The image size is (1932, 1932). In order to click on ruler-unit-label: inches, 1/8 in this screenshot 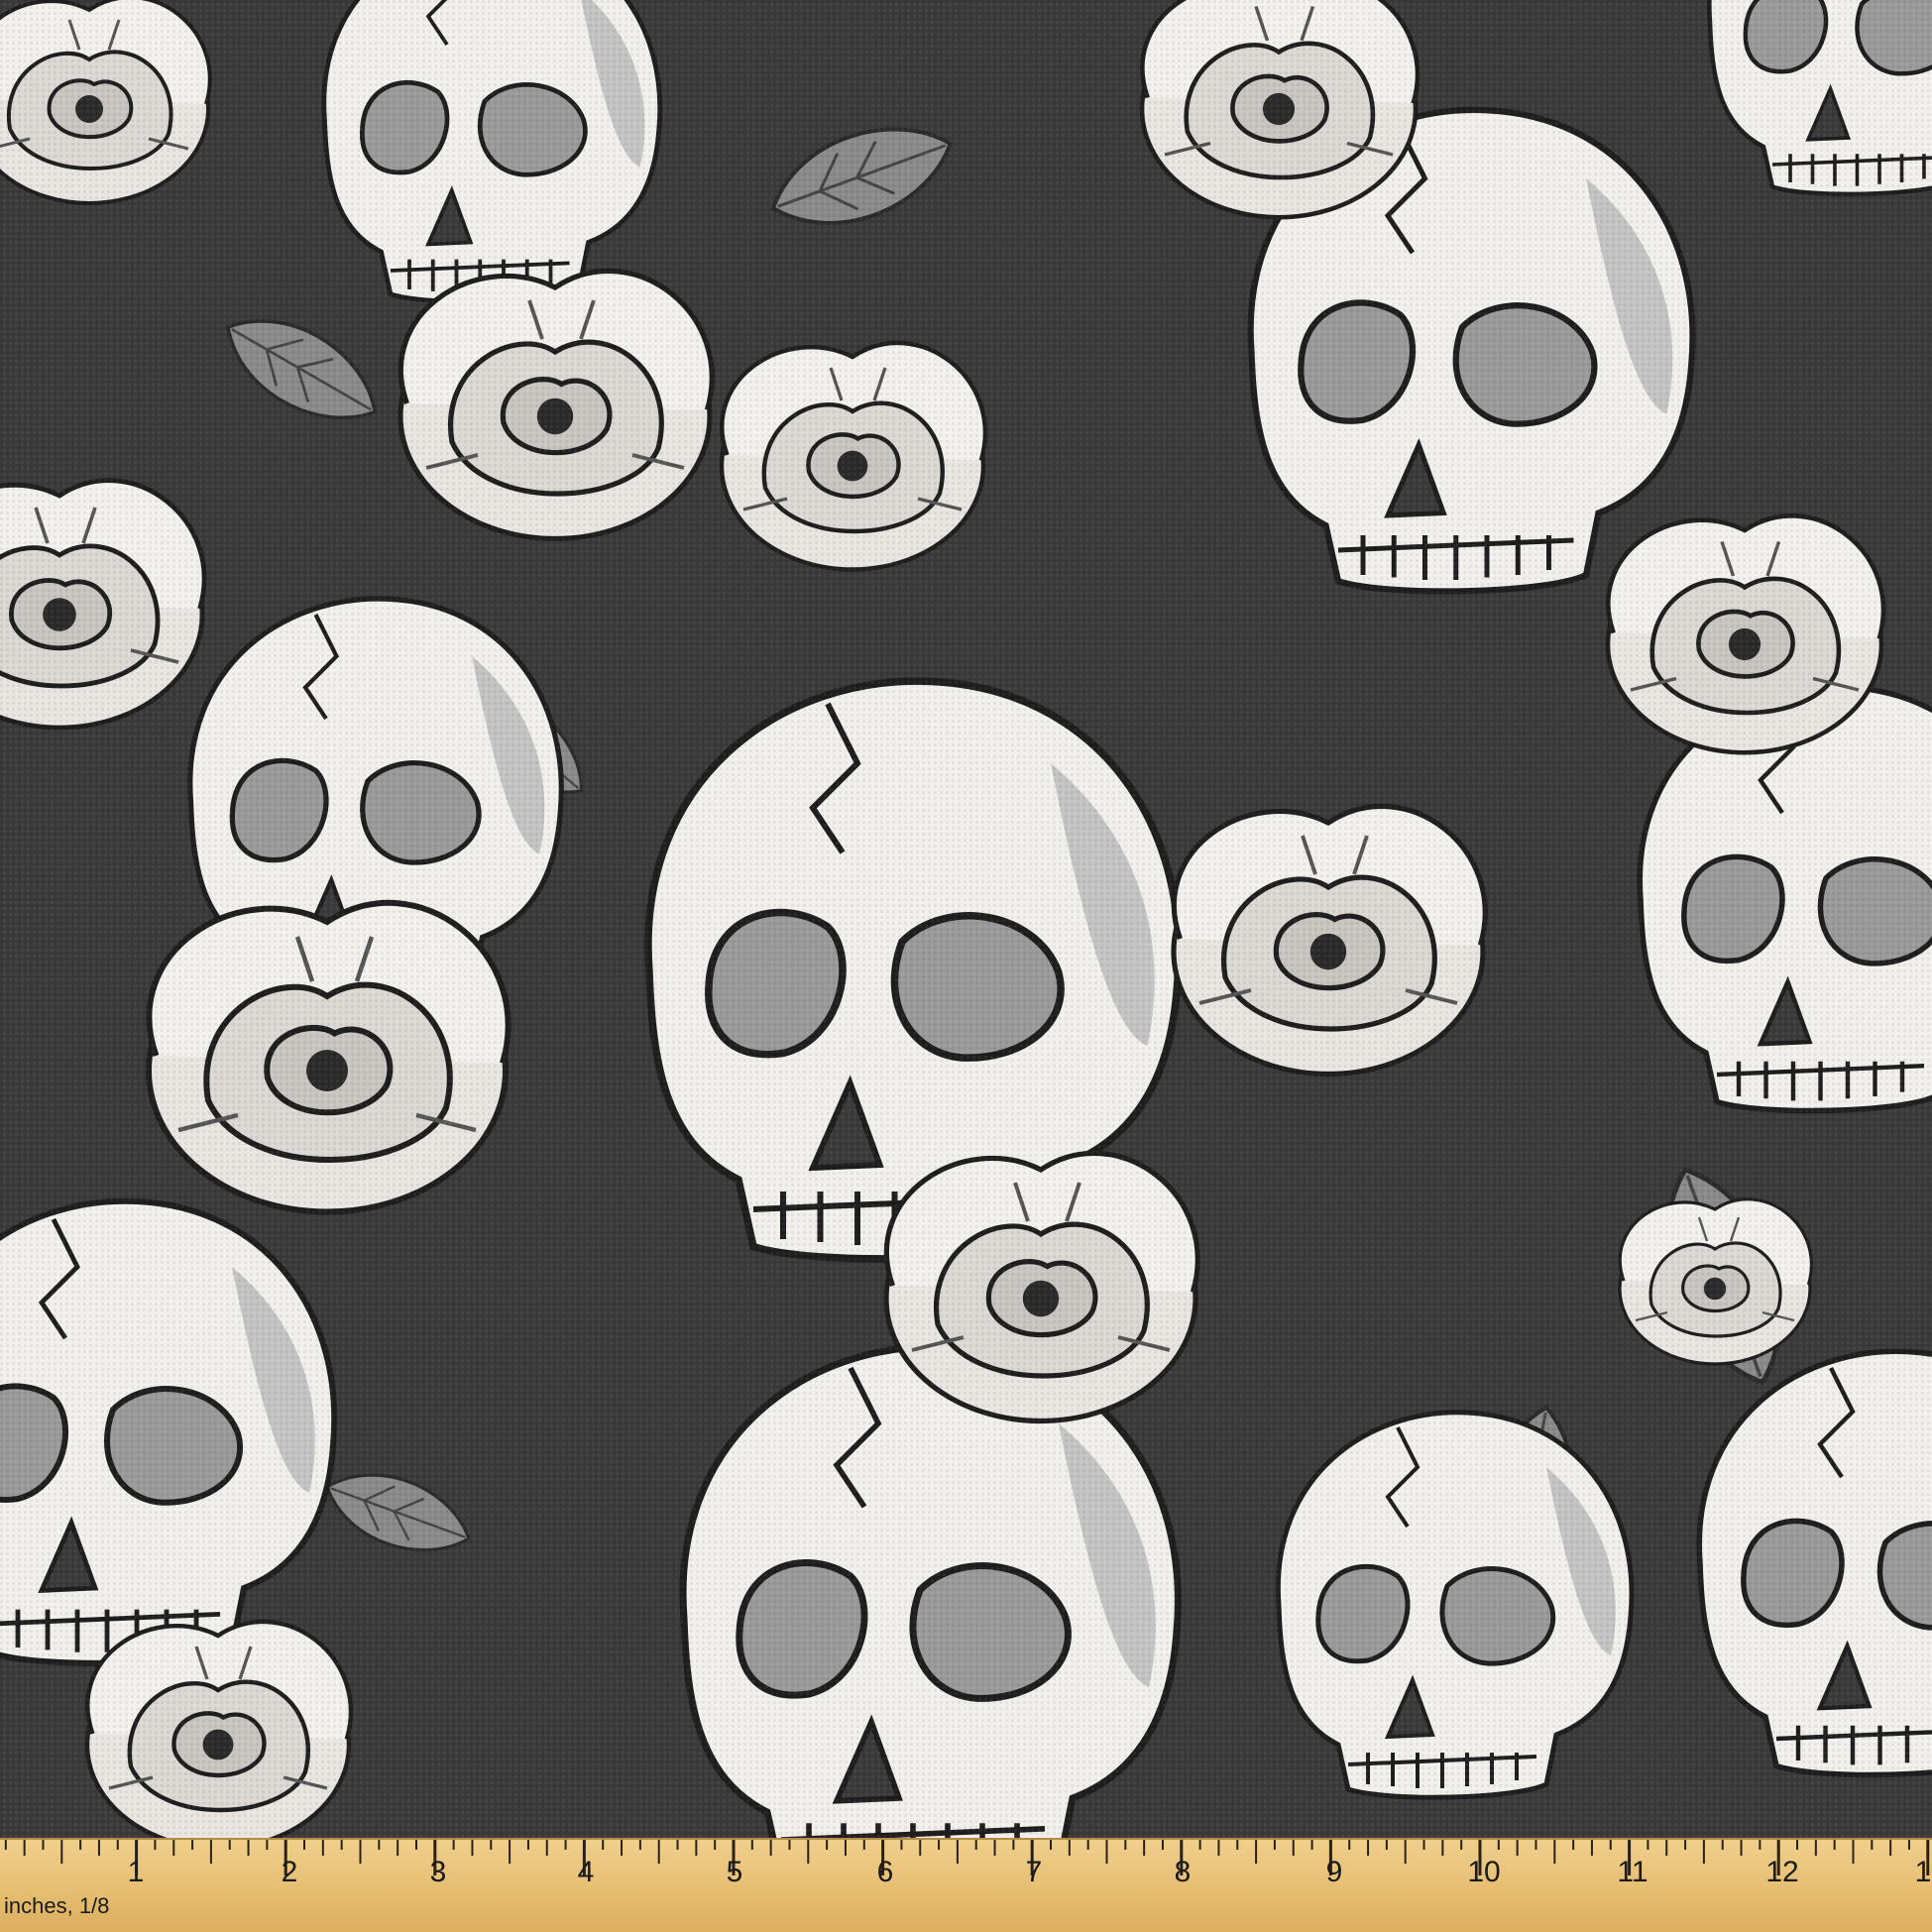, I will do `click(57, 1905)`.